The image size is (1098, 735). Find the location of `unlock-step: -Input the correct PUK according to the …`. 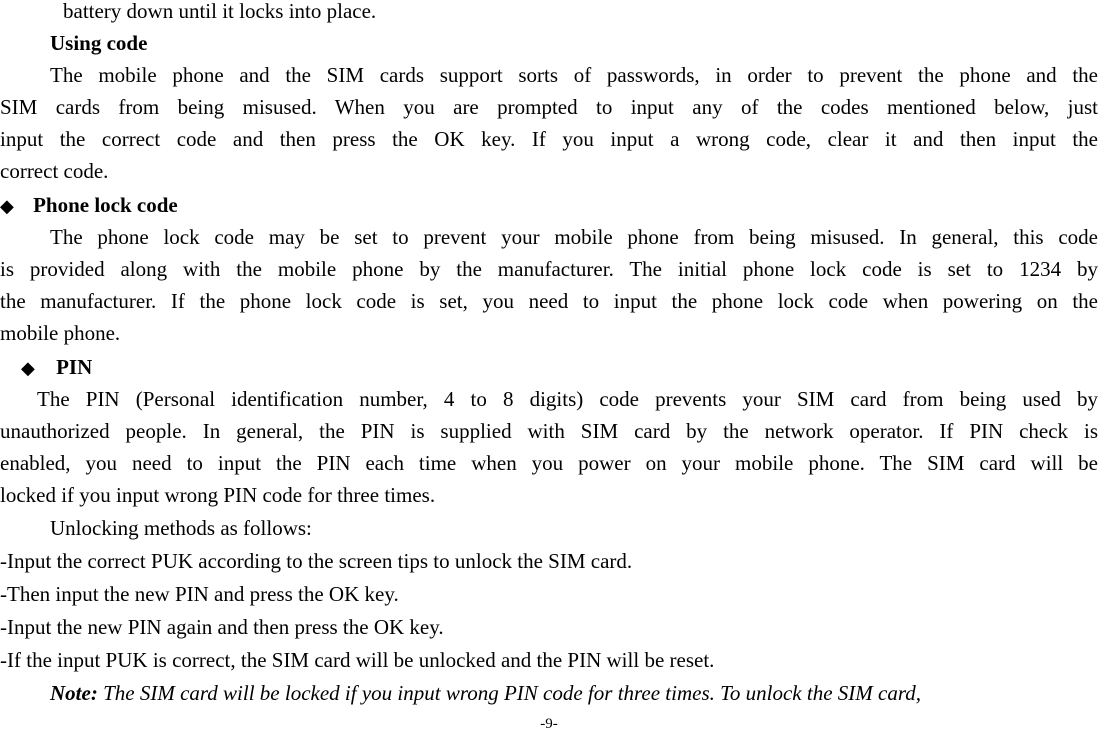

unlock-step: -Input the correct PUK according to the … is located at coordinates (316, 561).